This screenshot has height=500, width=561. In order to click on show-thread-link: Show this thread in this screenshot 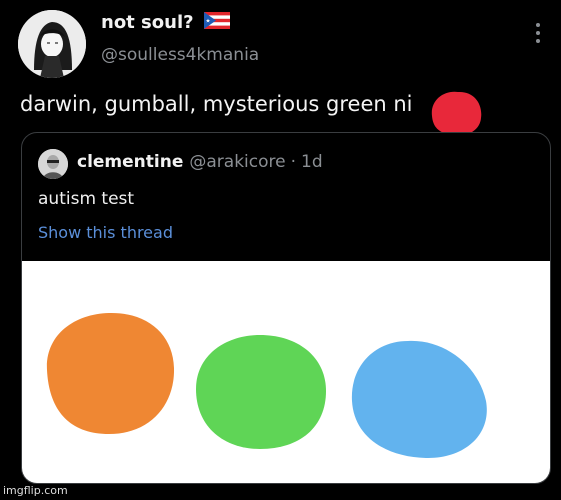, I will do `click(105, 232)`.